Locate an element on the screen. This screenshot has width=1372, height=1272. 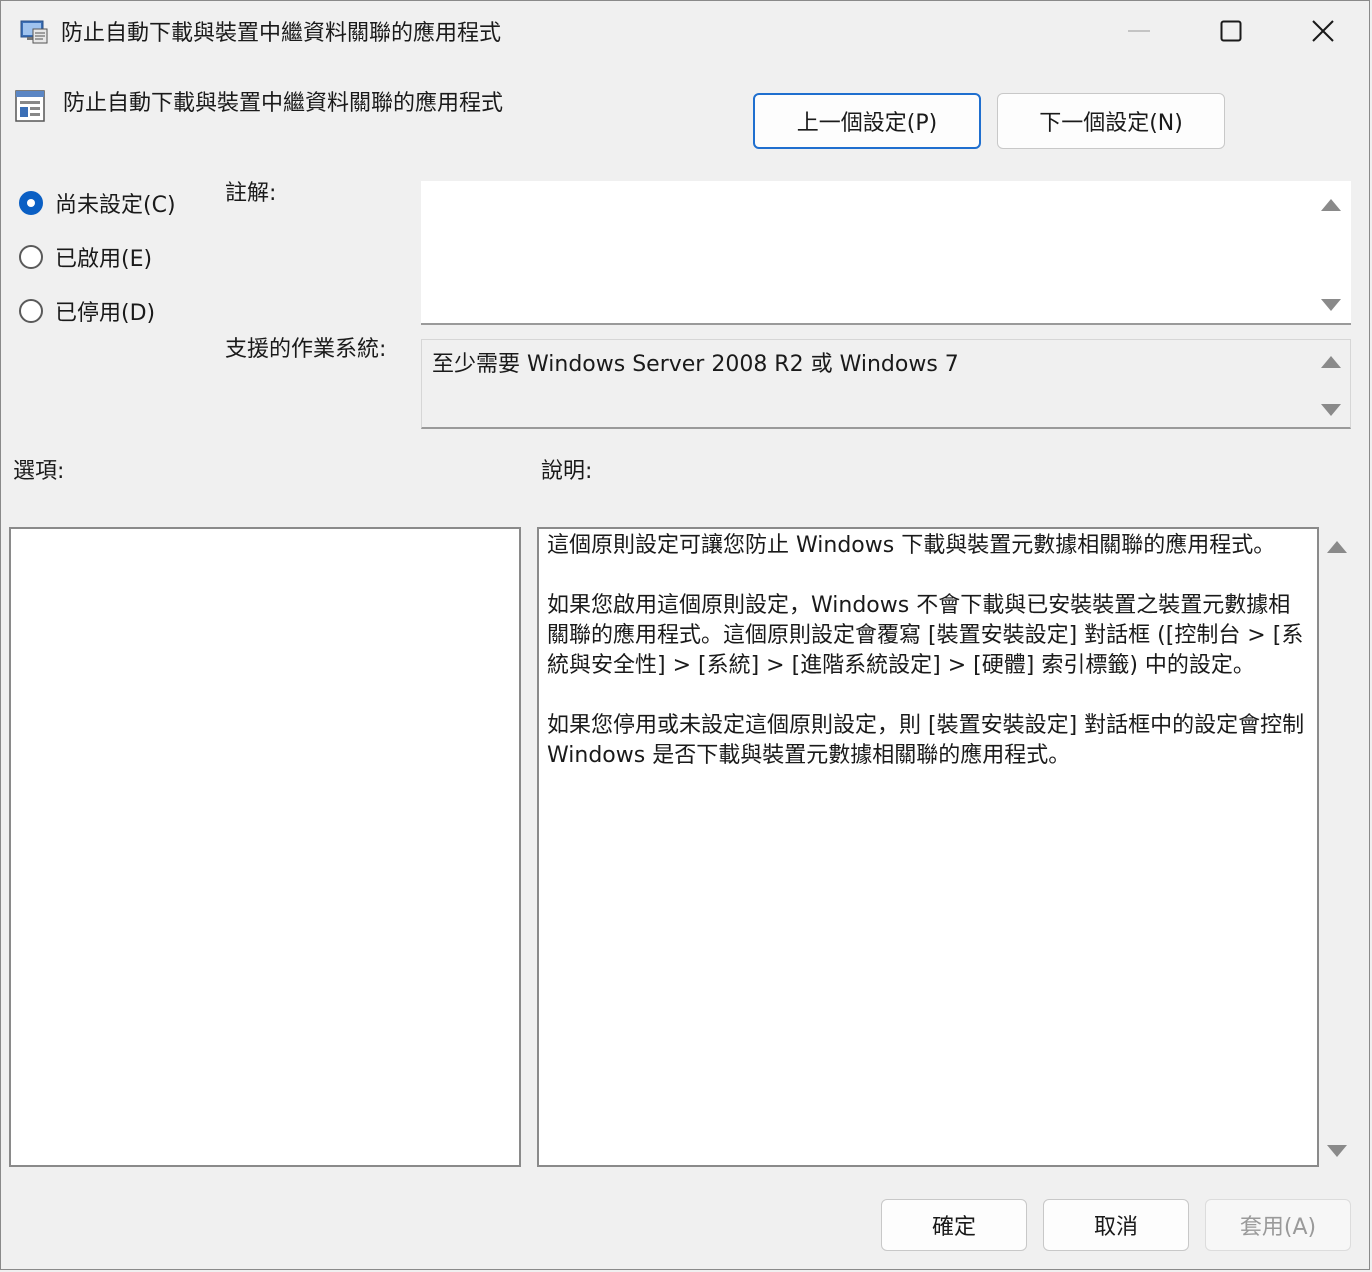
ok-button: 確定 is located at coordinates (954, 1225).